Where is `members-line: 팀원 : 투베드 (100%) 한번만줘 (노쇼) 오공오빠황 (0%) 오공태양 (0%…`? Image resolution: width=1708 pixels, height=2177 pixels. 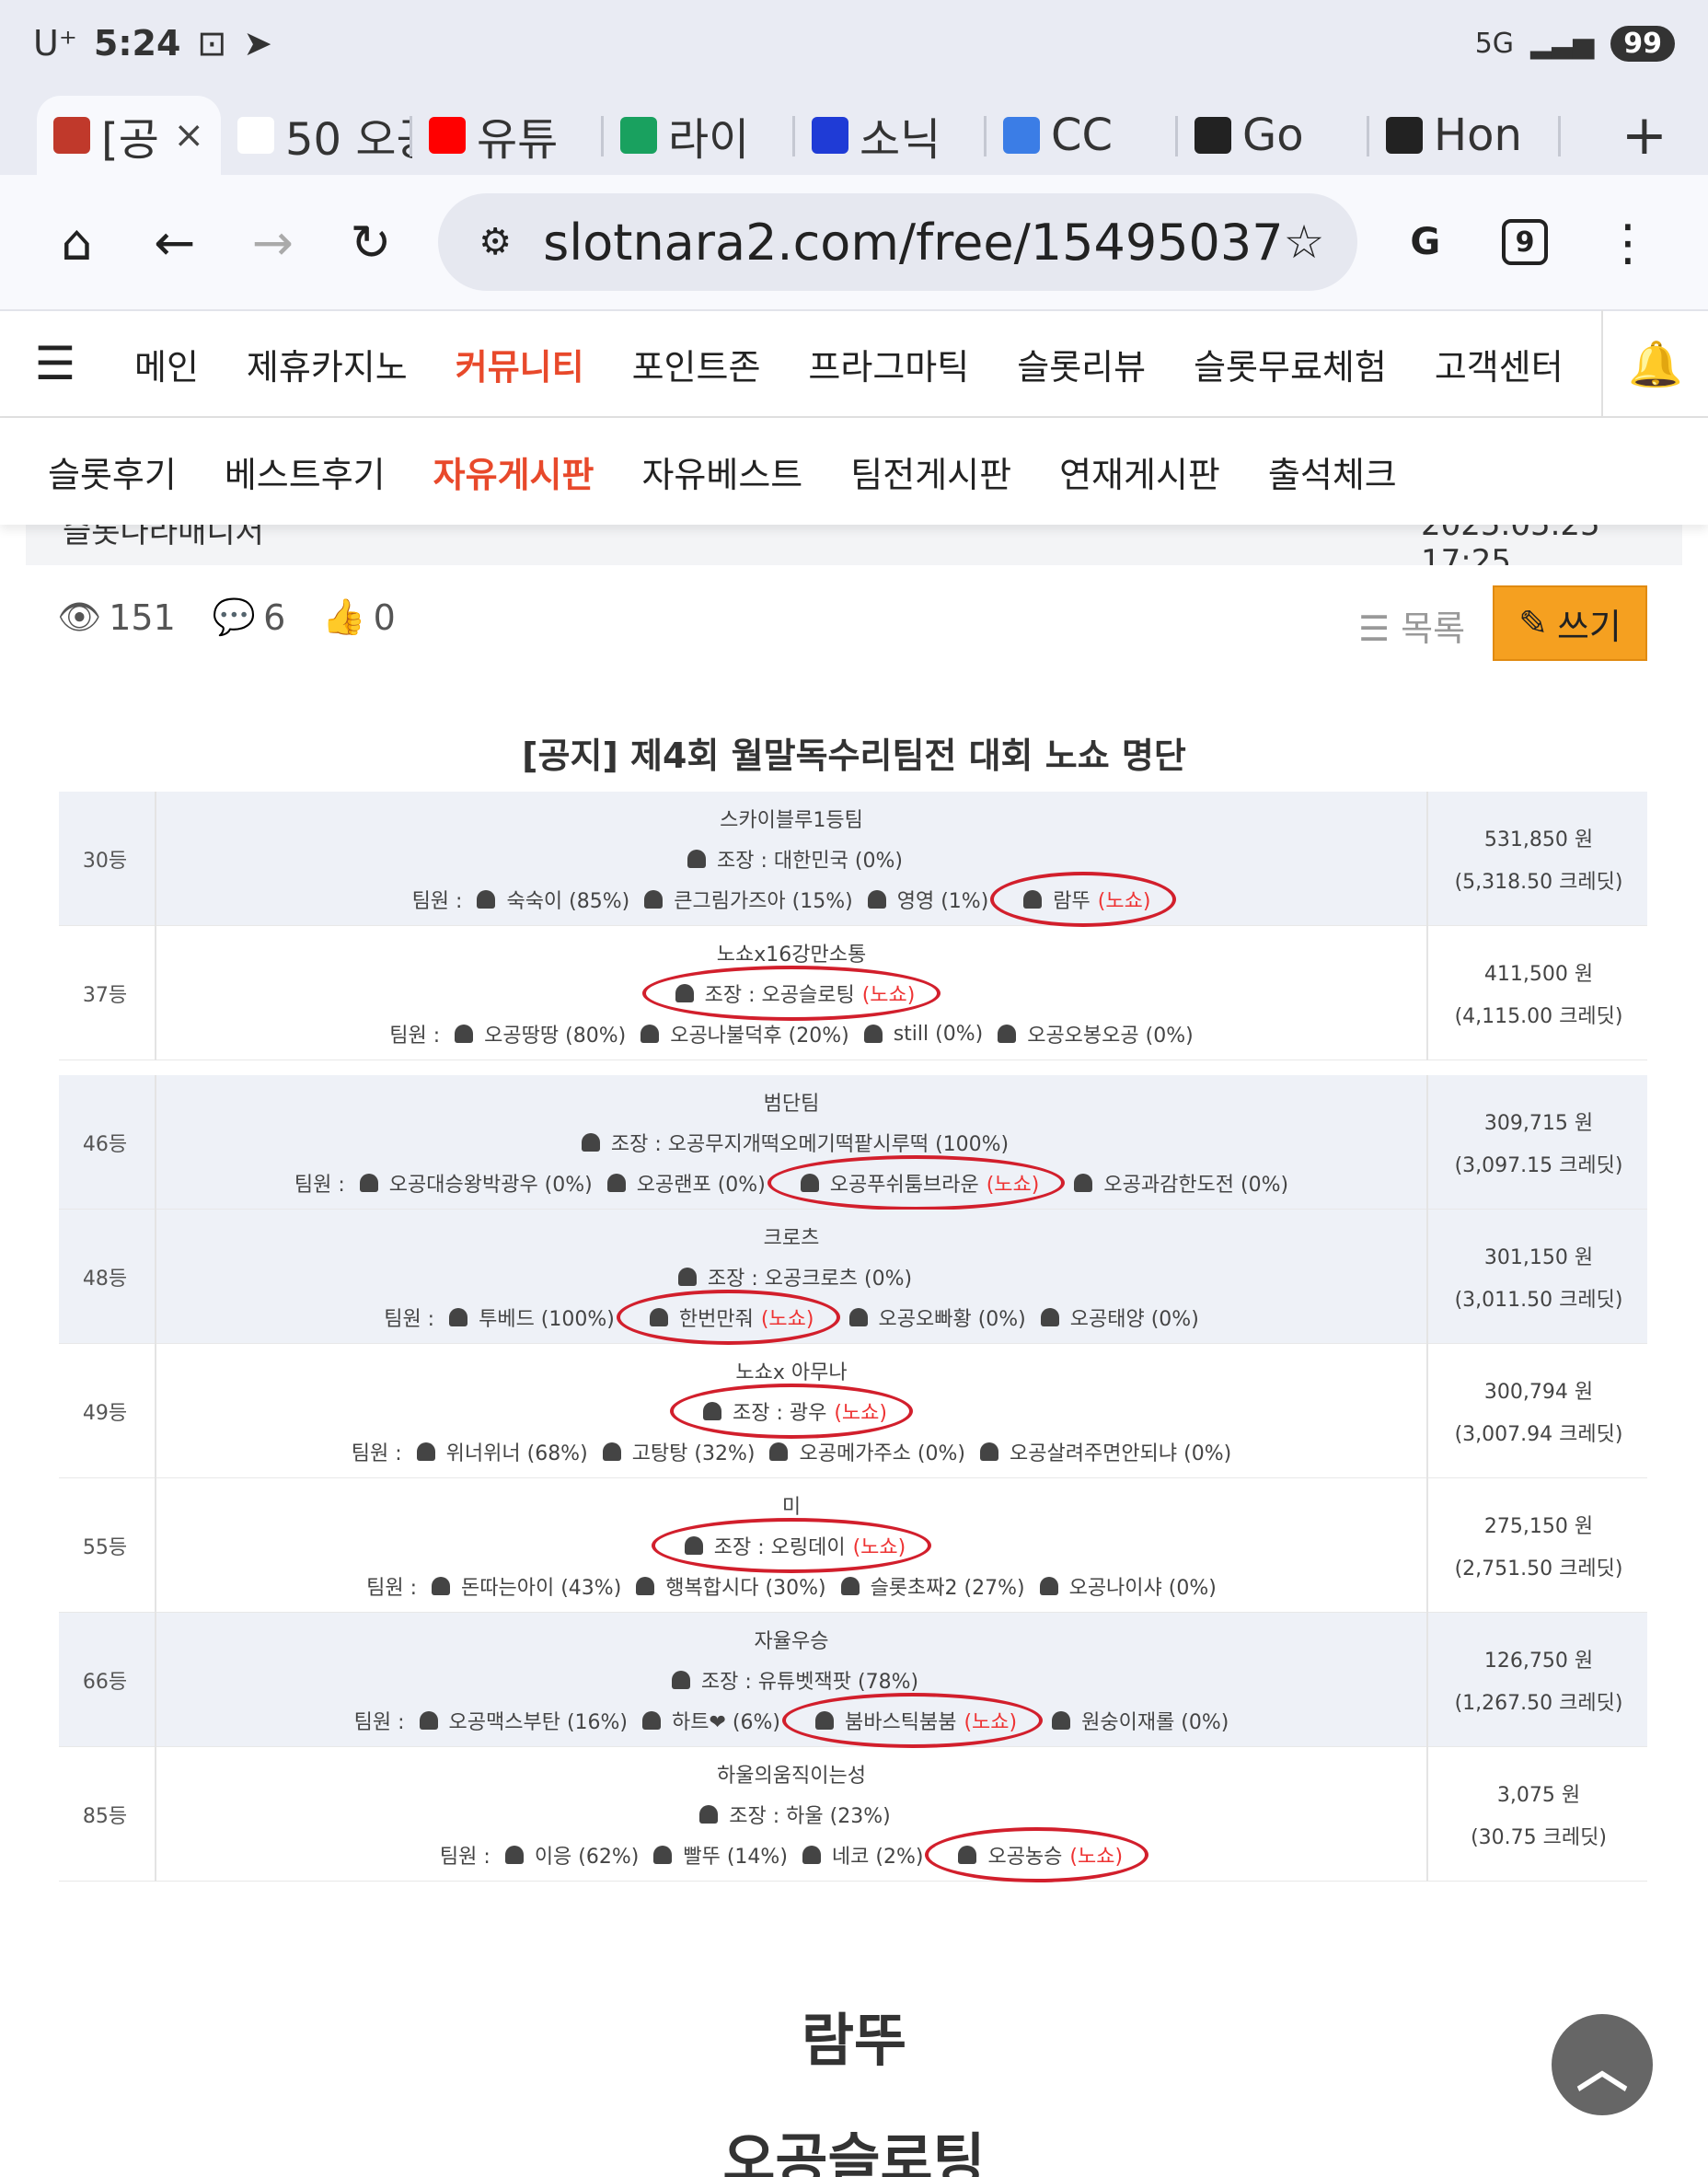
members-line: 팀원 : 투베드 (100%) 한번만줘 (노쇼) 오공오빠황 (0%) 오공태양 (0%… is located at coordinates (792, 1317).